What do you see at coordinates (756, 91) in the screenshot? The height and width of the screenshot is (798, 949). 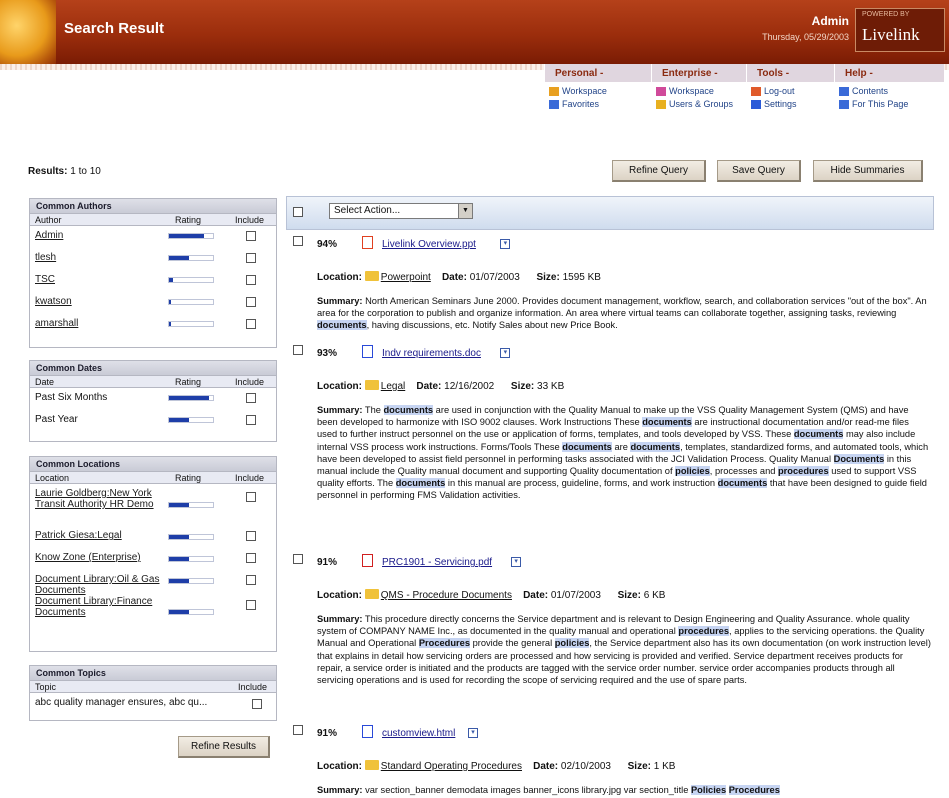 I see `logout-icon` at bounding box center [756, 91].